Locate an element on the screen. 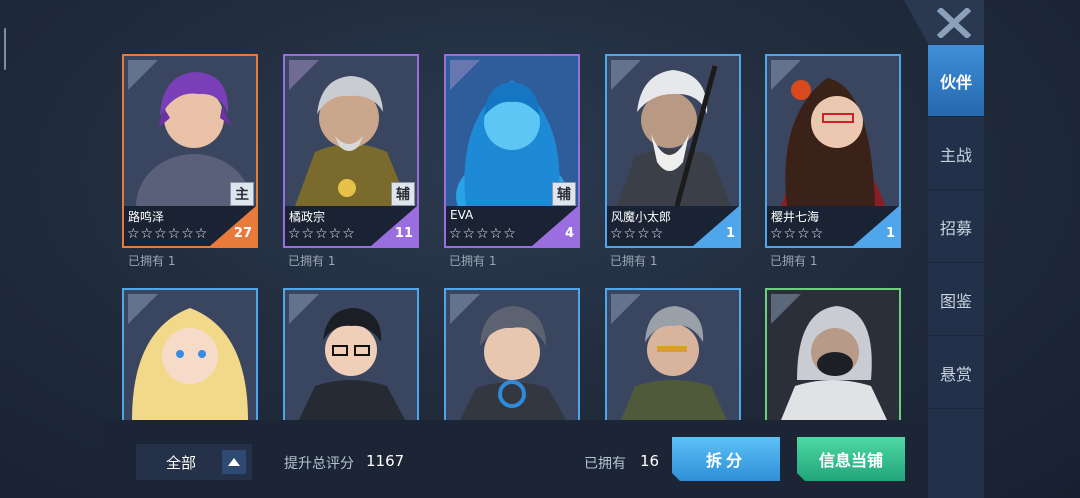 This screenshot has width=1080, height=498. owned-total-label: 已拥有 is located at coordinates (605, 464).